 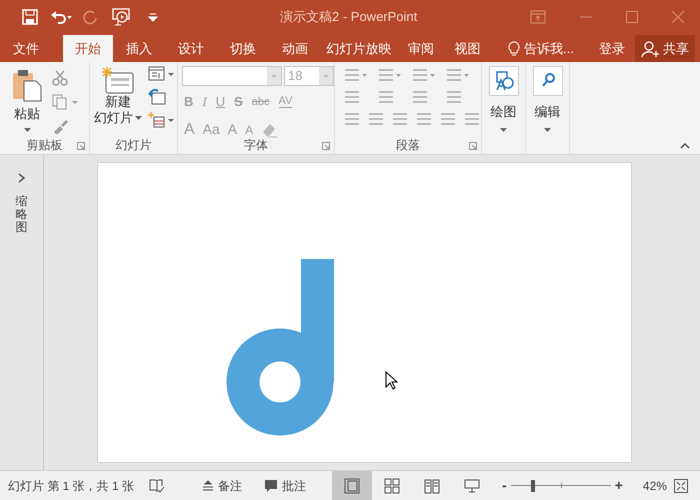 I want to click on person-add-icon, so click(x=650, y=49).